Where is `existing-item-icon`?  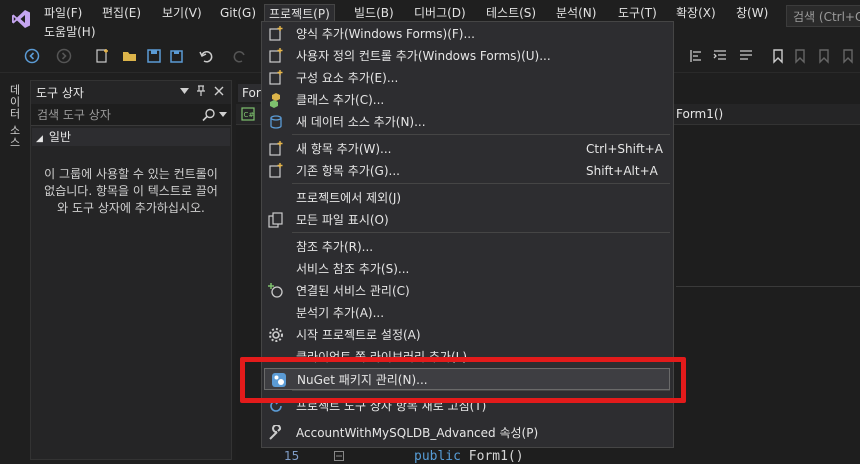
existing-item-icon is located at coordinates (276, 170).